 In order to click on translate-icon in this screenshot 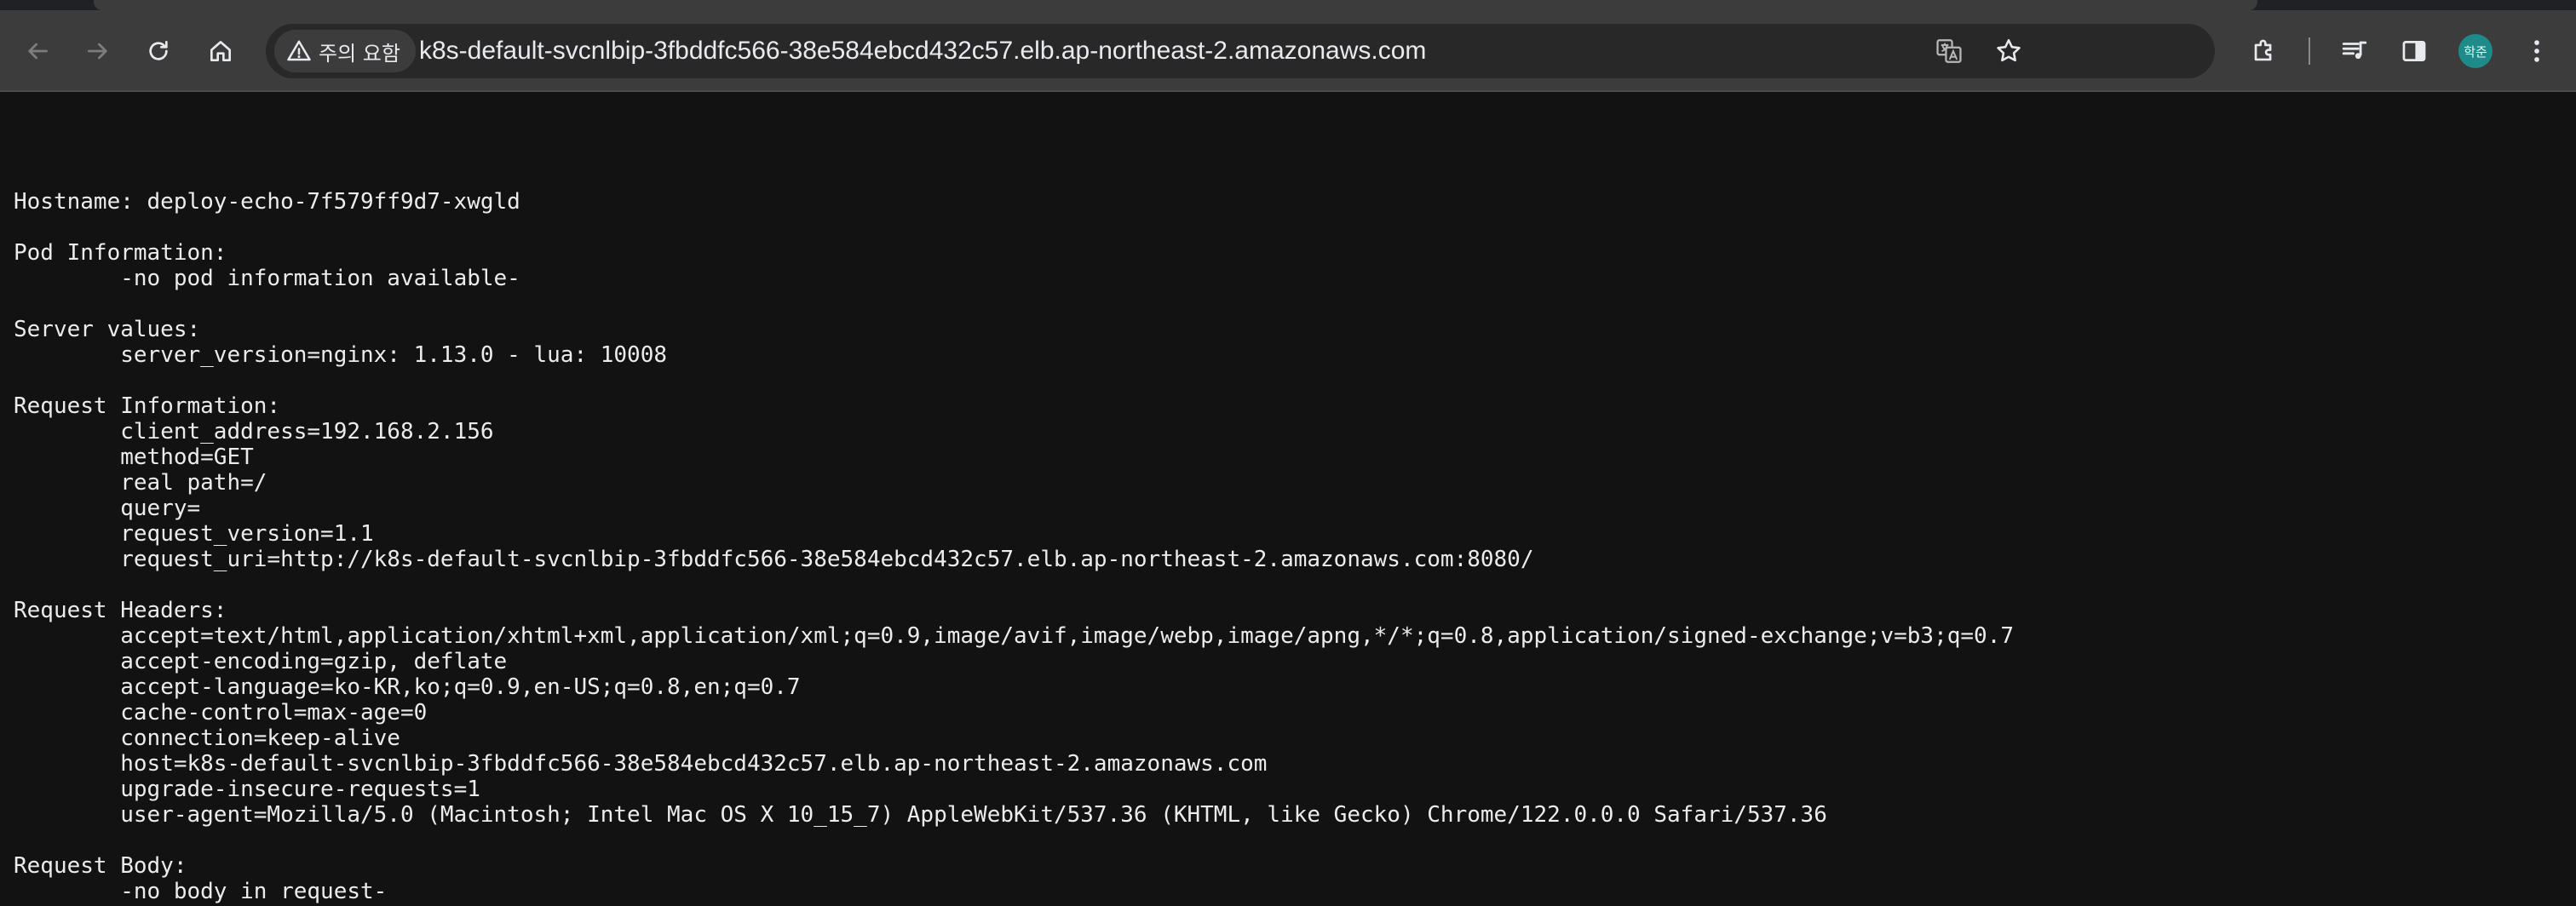, I will do `click(1949, 51)`.